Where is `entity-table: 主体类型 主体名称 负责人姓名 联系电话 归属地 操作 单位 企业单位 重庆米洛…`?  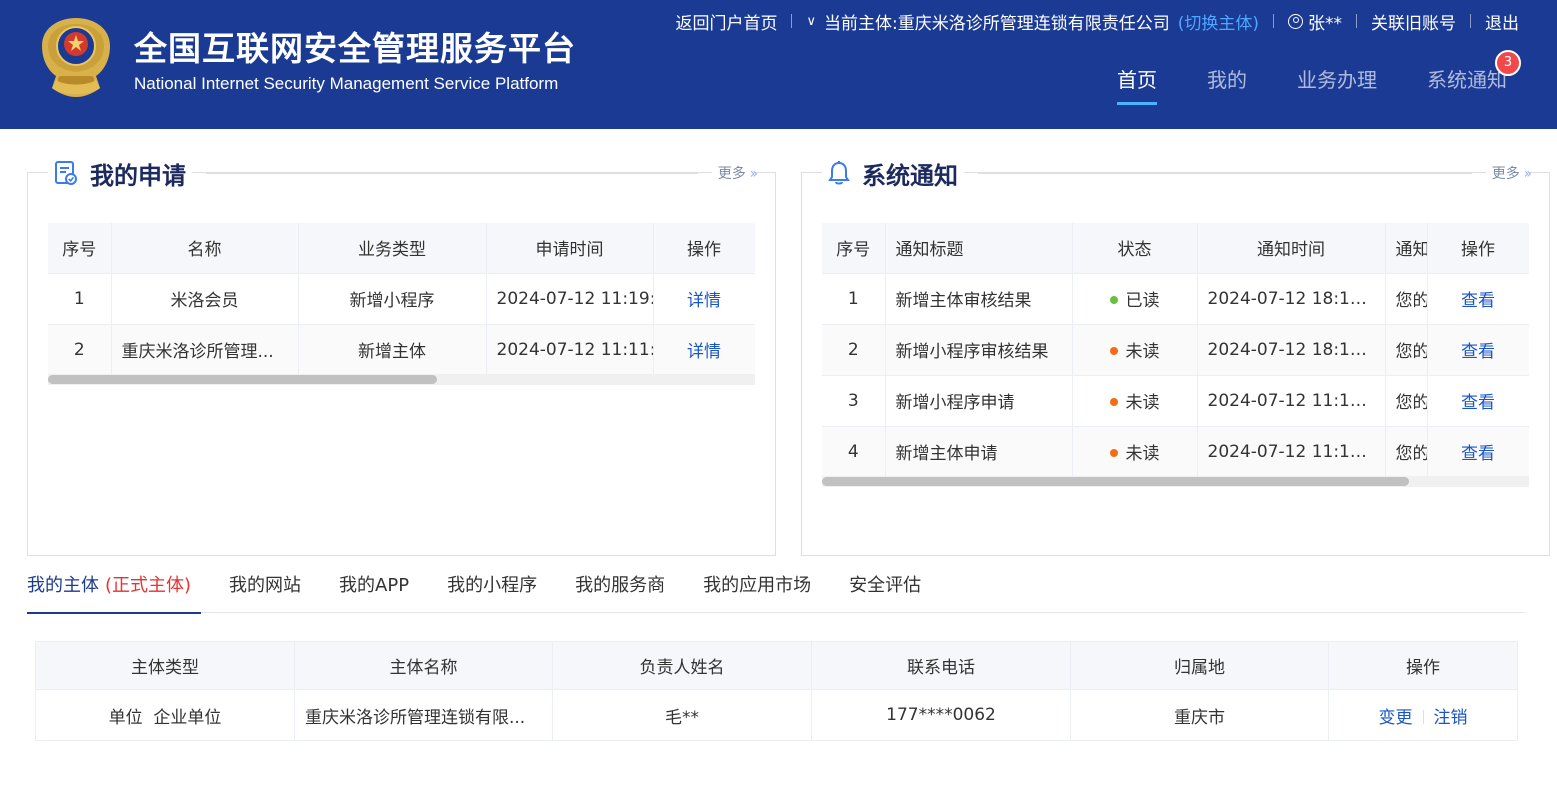
entity-table: 主体类型 主体名称 负责人姓名 联系电话 归属地 操作 单位 企业单位 重庆米洛… is located at coordinates (776, 691).